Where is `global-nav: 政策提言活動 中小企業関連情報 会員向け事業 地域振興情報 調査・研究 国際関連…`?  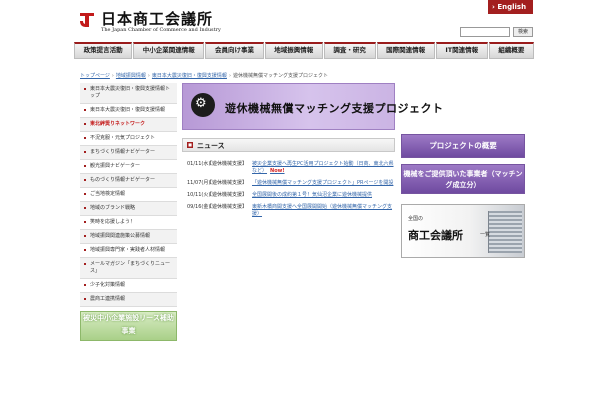 global-nav: 政策提言活動 中小企業関連情報 会員向け事業 地域振興情報 調査・研究 国際関連… is located at coordinates (304, 50).